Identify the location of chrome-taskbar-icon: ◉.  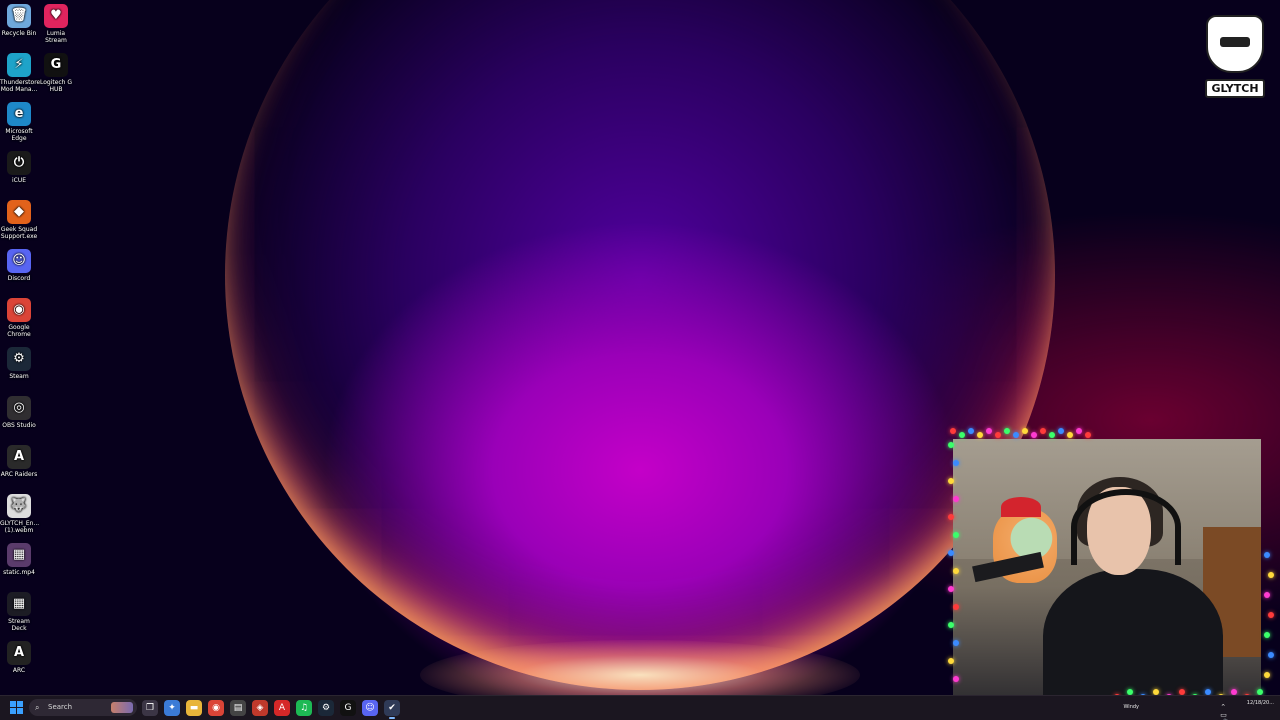
(216, 708).